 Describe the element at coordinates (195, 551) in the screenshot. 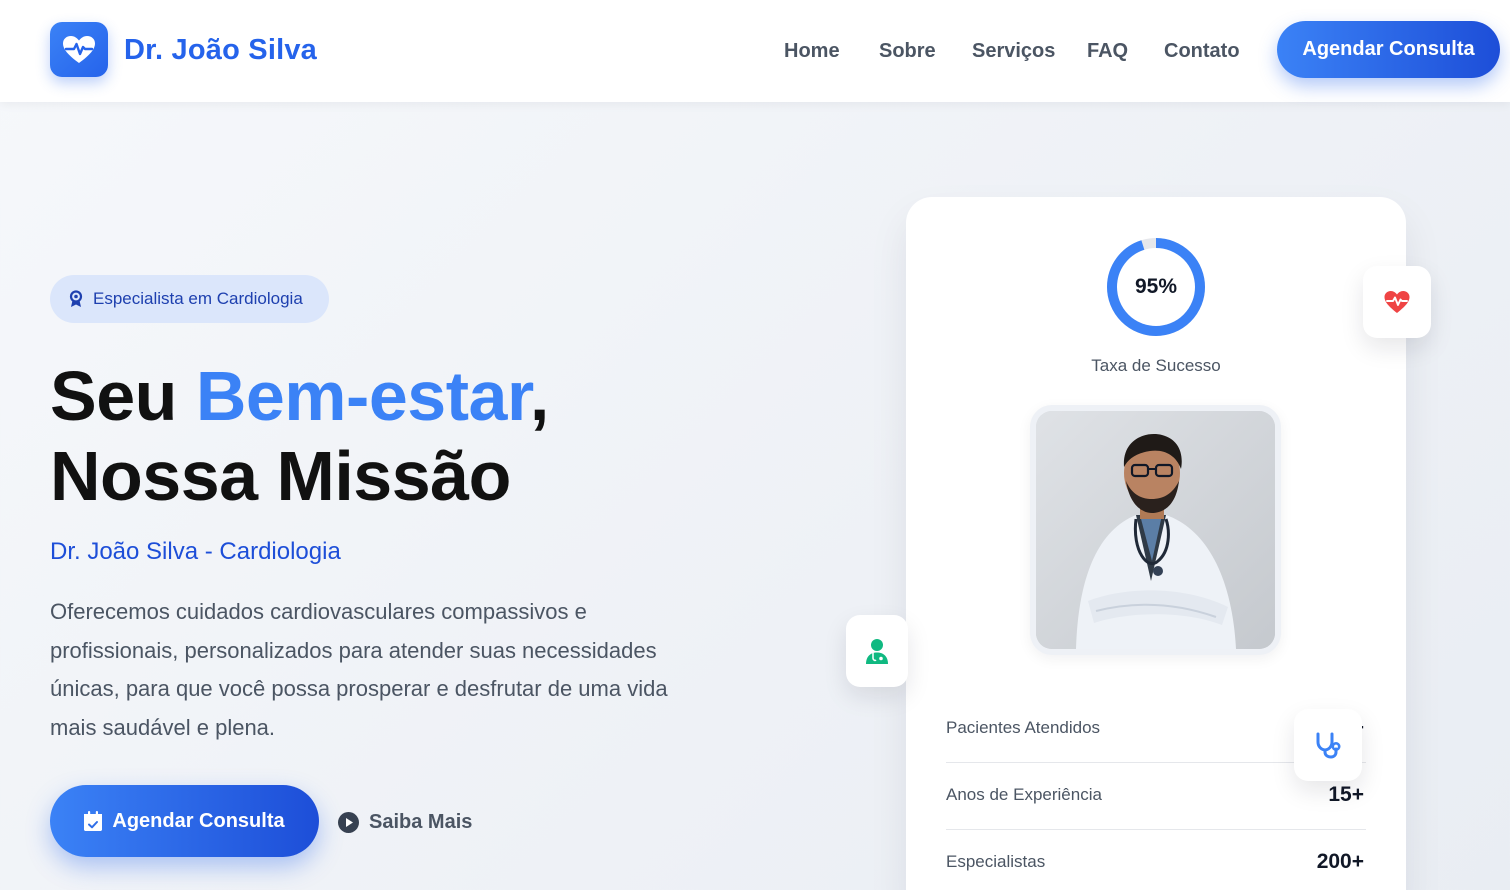

I see `hero-subtitle: Dr. João Silva - Cardiologia` at that location.